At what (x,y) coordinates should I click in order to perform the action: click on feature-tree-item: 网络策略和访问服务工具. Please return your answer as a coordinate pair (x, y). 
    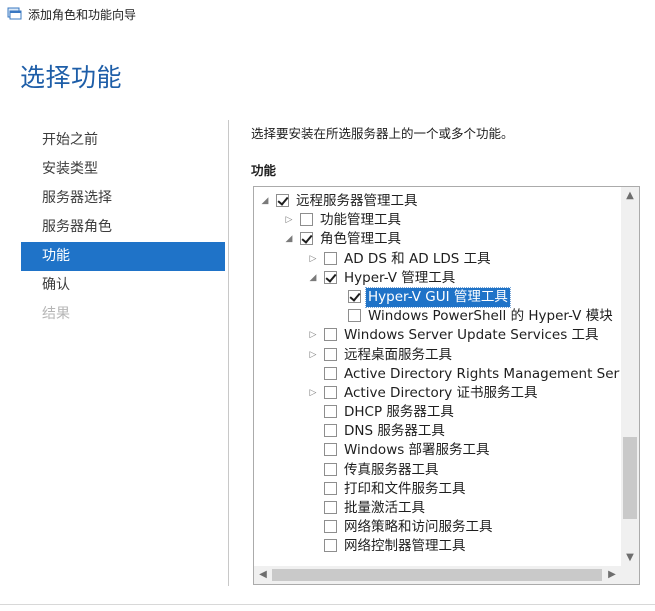
    Looking at the image, I should click on (437, 527).